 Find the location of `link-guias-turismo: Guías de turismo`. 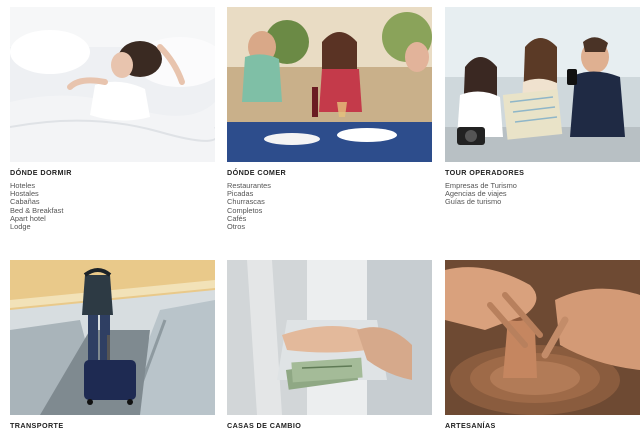

link-guias-turismo: Guías de turismo is located at coordinates (481, 202).